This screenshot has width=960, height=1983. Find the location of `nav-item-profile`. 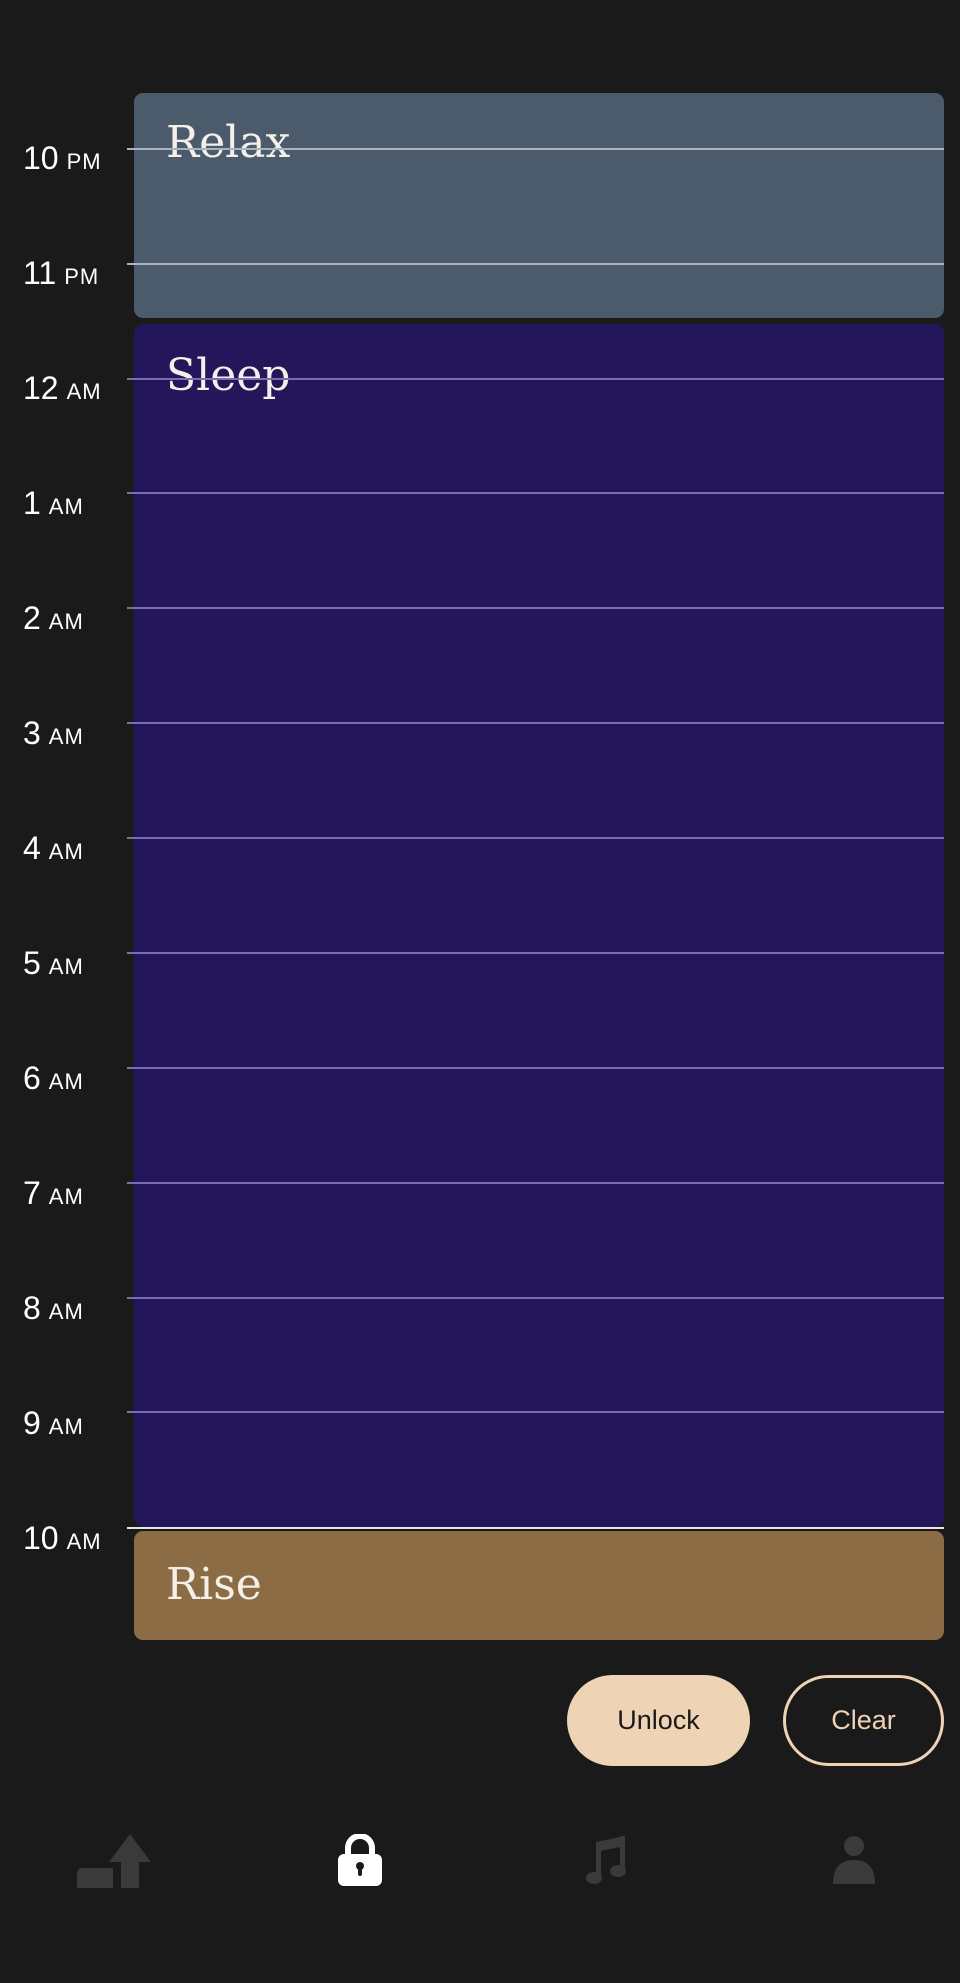

nav-item-profile is located at coordinates (854, 1860).